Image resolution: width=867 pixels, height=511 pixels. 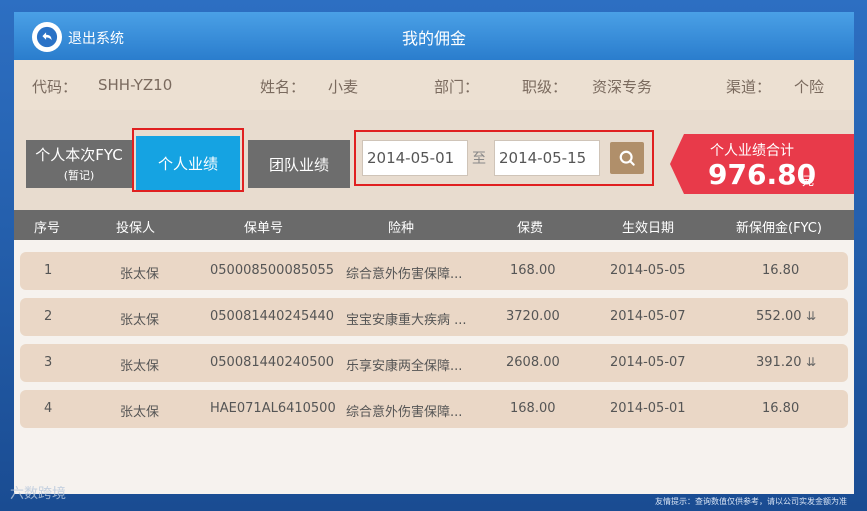 What do you see at coordinates (648, 408) in the screenshot?
I see `cell-date: 2014-05-01` at bounding box center [648, 408].